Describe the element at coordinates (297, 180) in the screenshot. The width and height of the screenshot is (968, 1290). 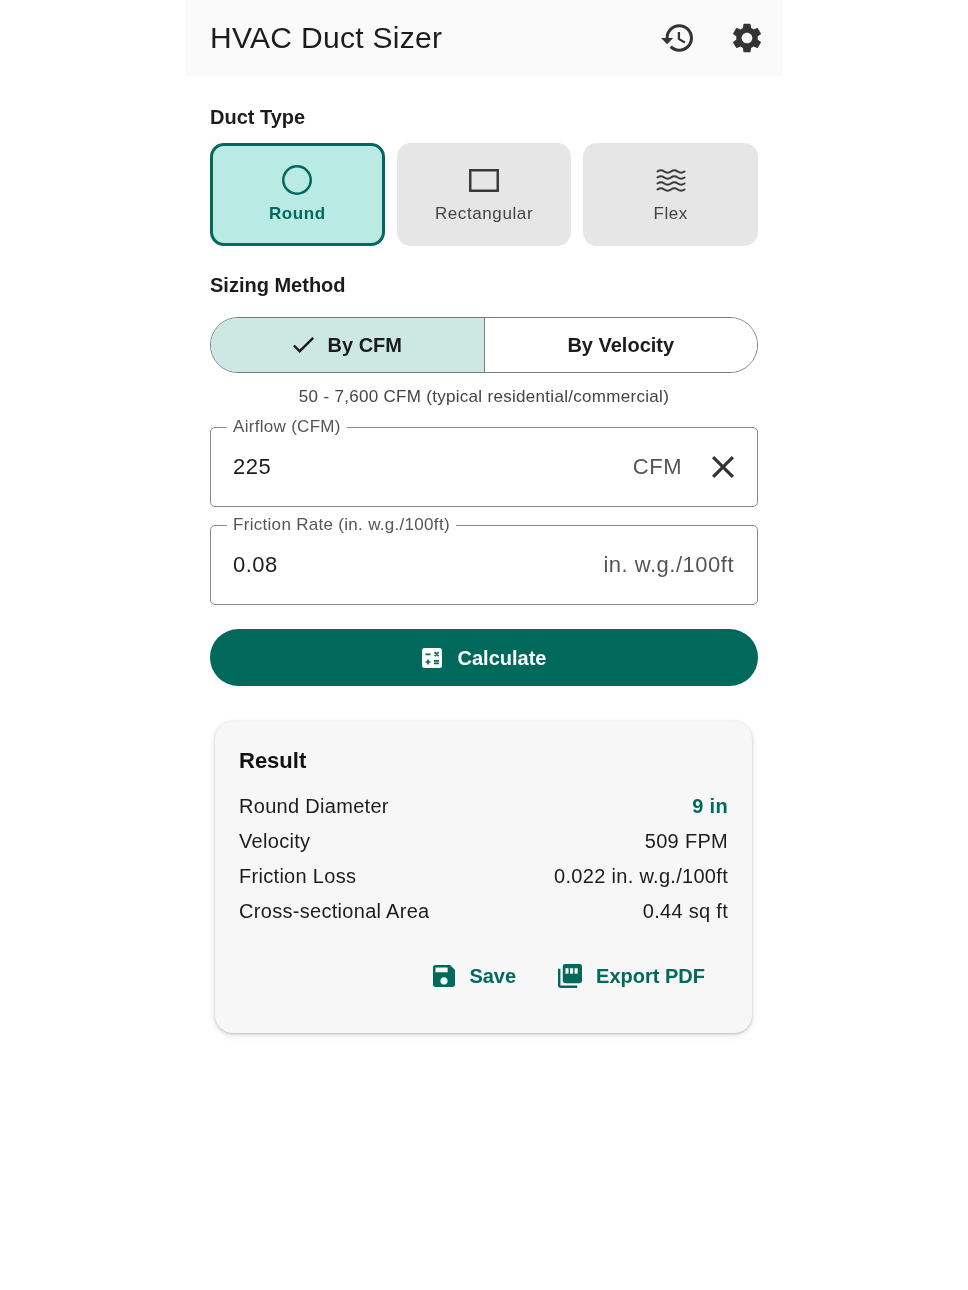
I see `circle-icon` at that location.